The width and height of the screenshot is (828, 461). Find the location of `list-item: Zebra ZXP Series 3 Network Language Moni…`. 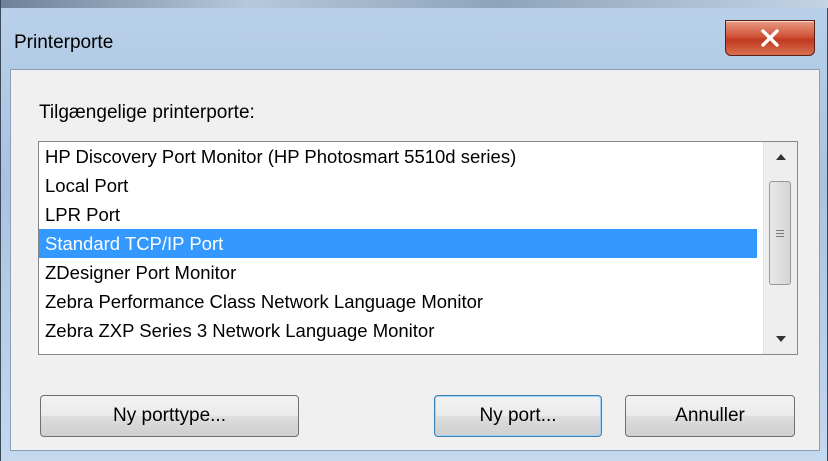

list-item: Zebra ZXP Series 3 Network Language Moni… is located at coordinates (398, 330).